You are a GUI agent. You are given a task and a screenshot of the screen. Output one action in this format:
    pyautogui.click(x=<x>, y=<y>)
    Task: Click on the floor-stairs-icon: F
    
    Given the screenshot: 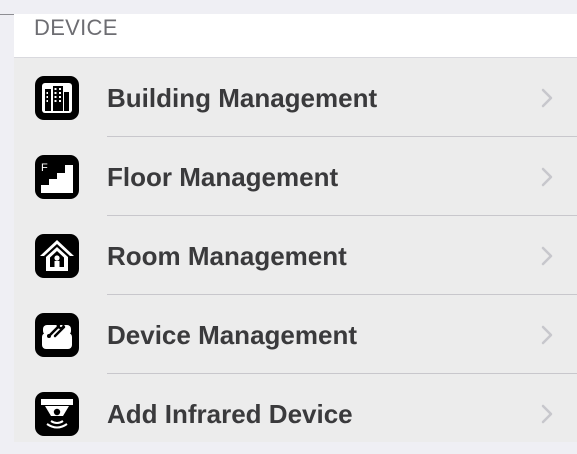 What is the action you would take?
    pyautogui.click(x=57, y=177)
    